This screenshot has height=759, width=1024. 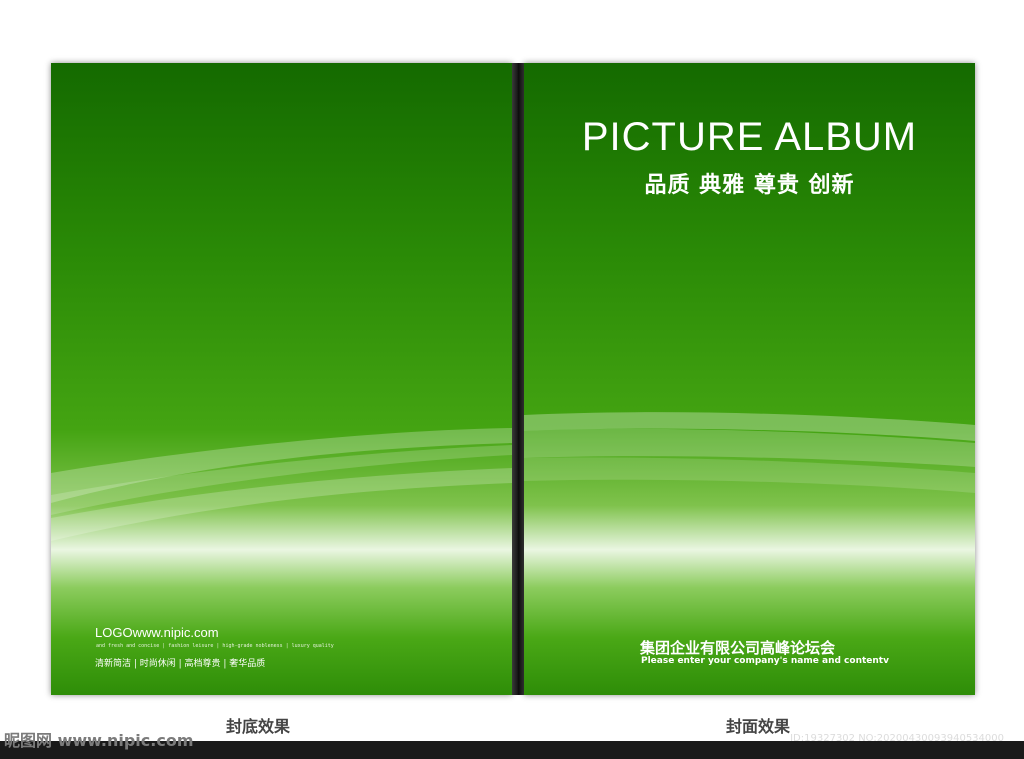 I want to click on back-chinese-line: 清新简洁 | 时尚休闲 | 高档尊贵 | 奢华品质, so click(x=180, y=664).